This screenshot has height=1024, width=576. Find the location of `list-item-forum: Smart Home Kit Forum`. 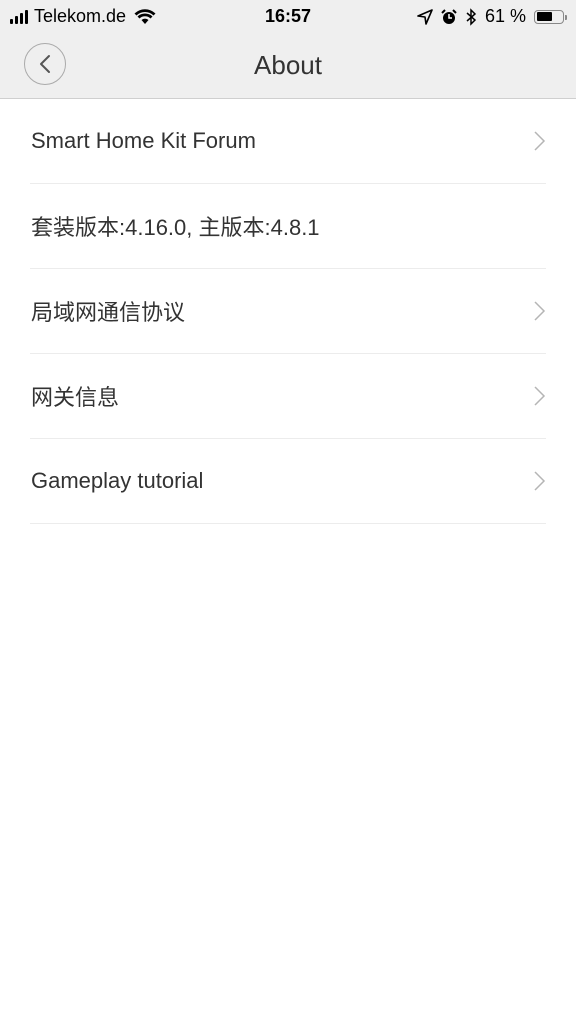

list-item-forum: Smart Home Kit Forum is located at coordinates (288, 141).